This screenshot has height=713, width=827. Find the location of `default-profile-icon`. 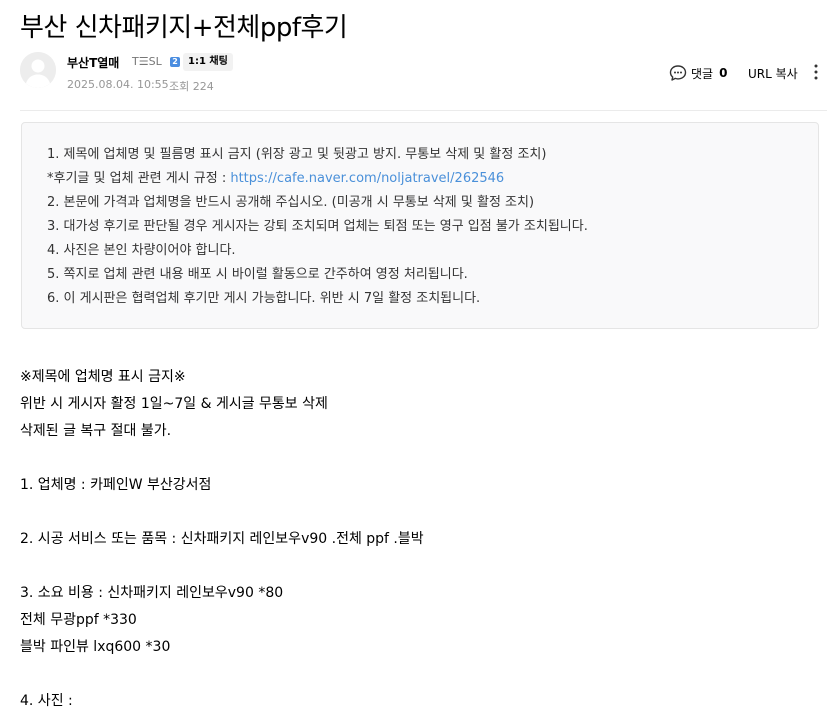

default-profile-icon is located at coordinates (38, 70).